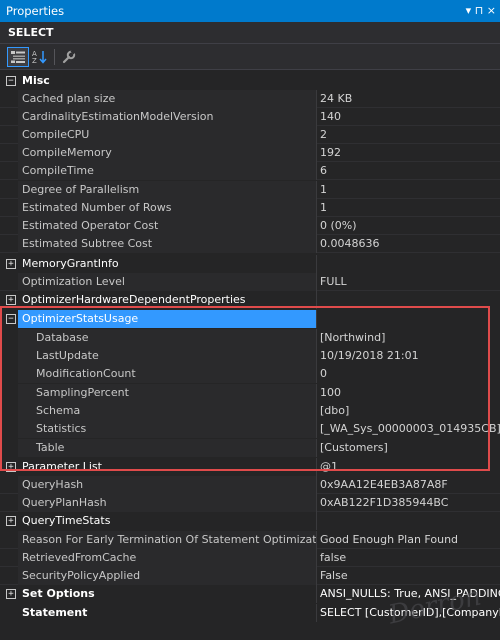 The width and height of the screenshot is (500, 640). What do you see at coordinates (250, 467) in the screenshot?
I see `property-row-parameter-list: + Parameter List @1` at bounding box center [250, 467].